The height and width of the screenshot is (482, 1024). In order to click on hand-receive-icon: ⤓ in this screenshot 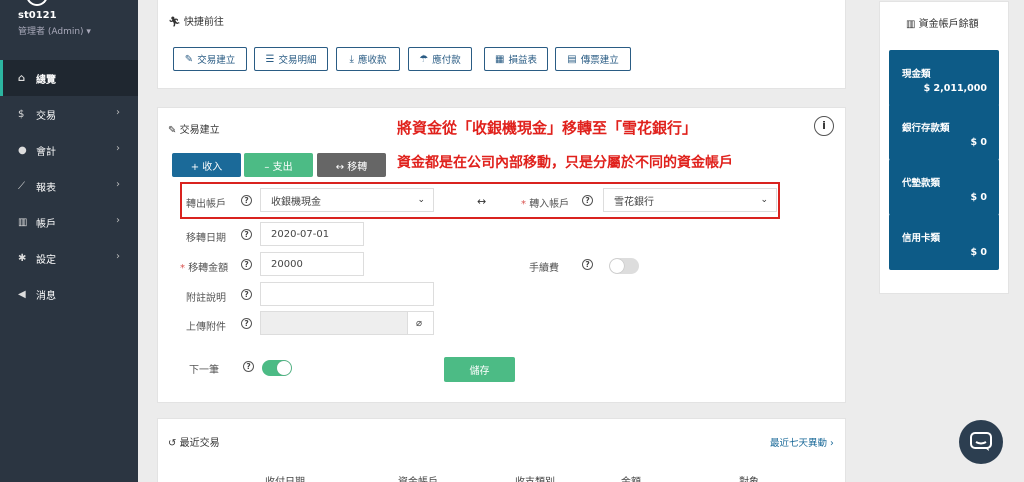, I will do `click(351, 59)`.